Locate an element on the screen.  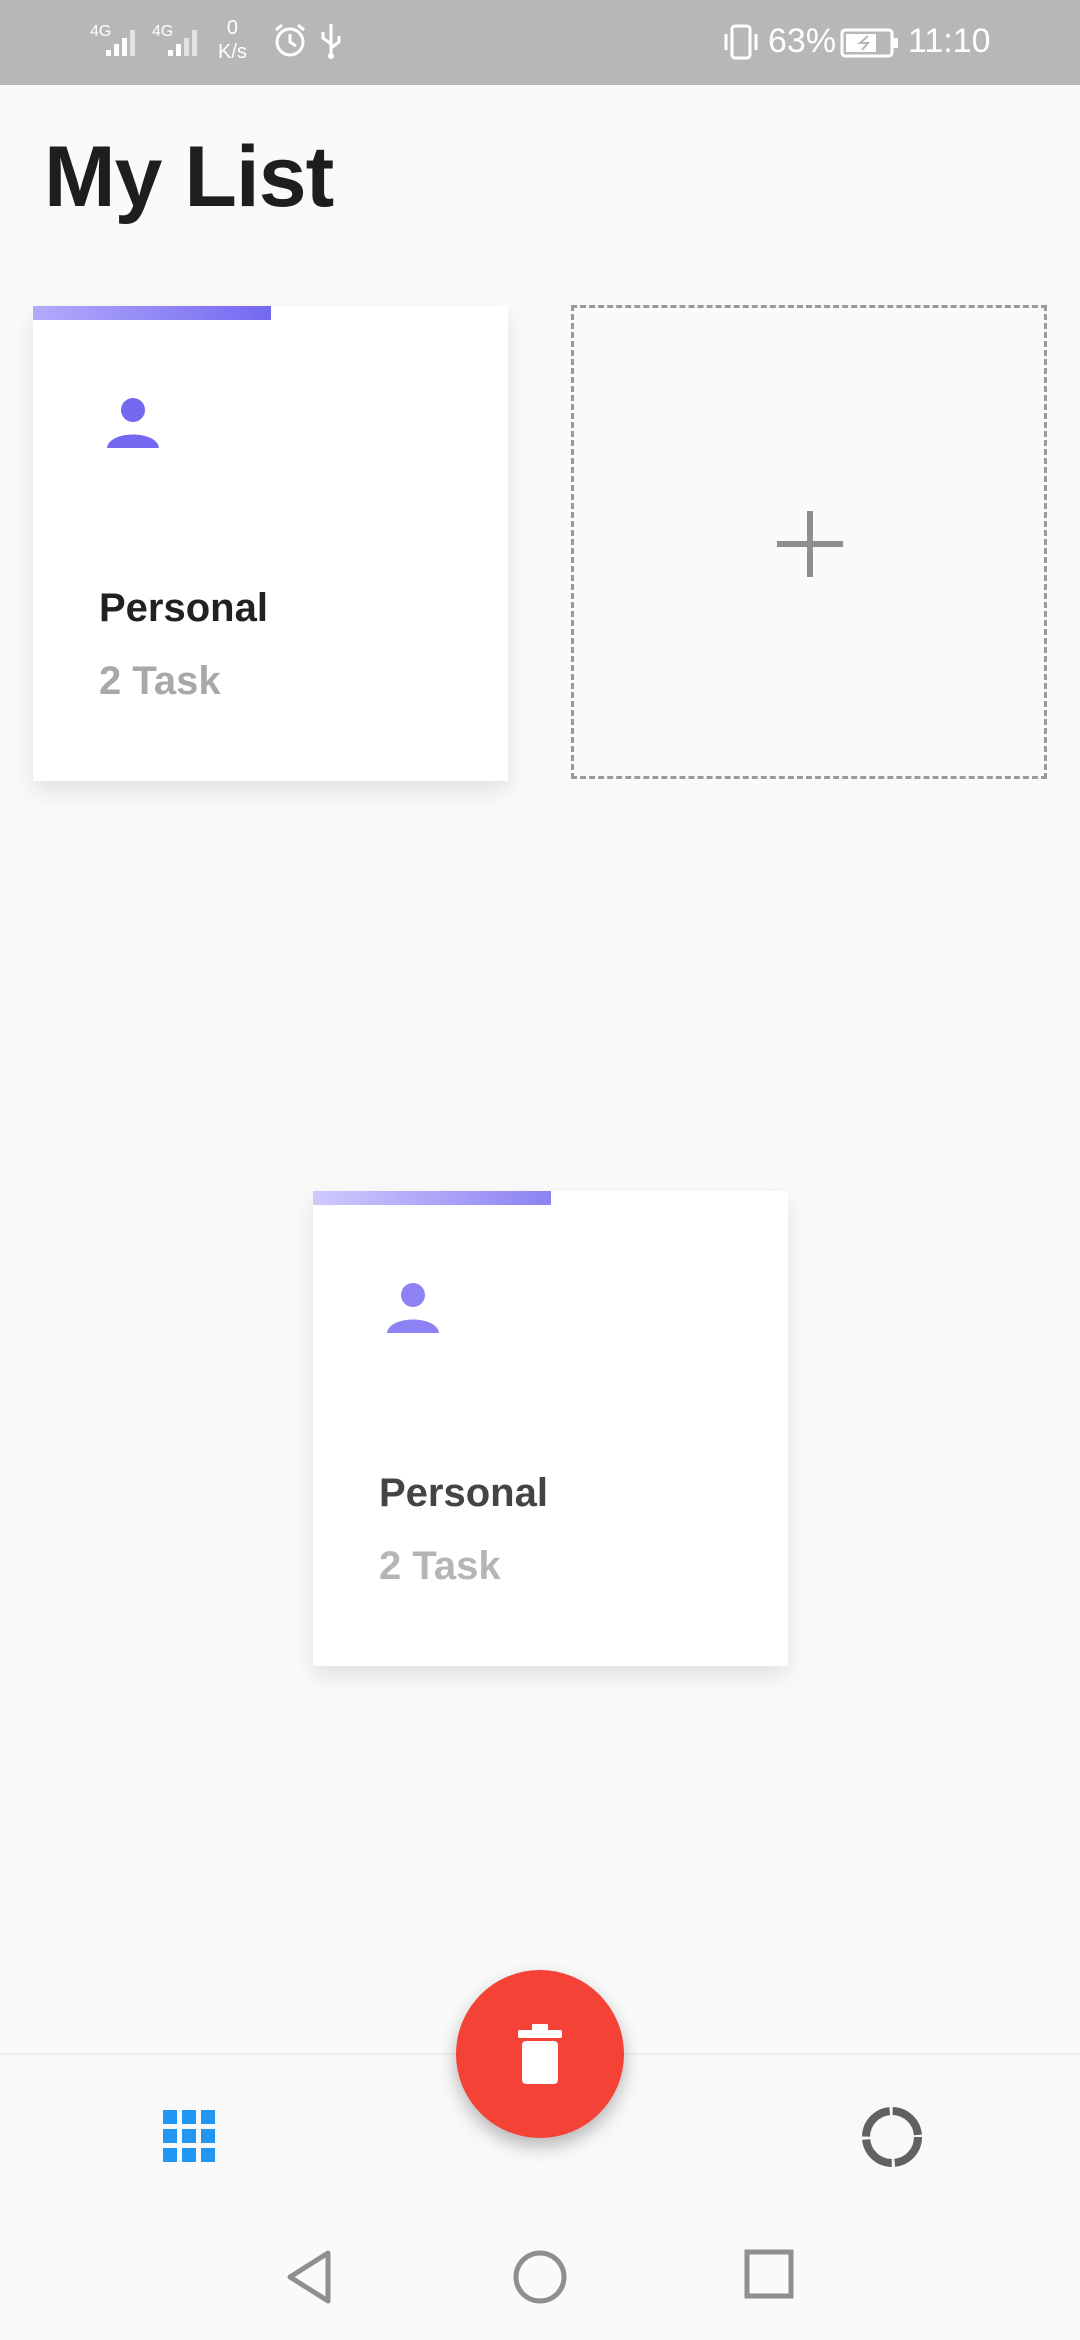
clock: 11:10 is located at coordinates (949, 41).